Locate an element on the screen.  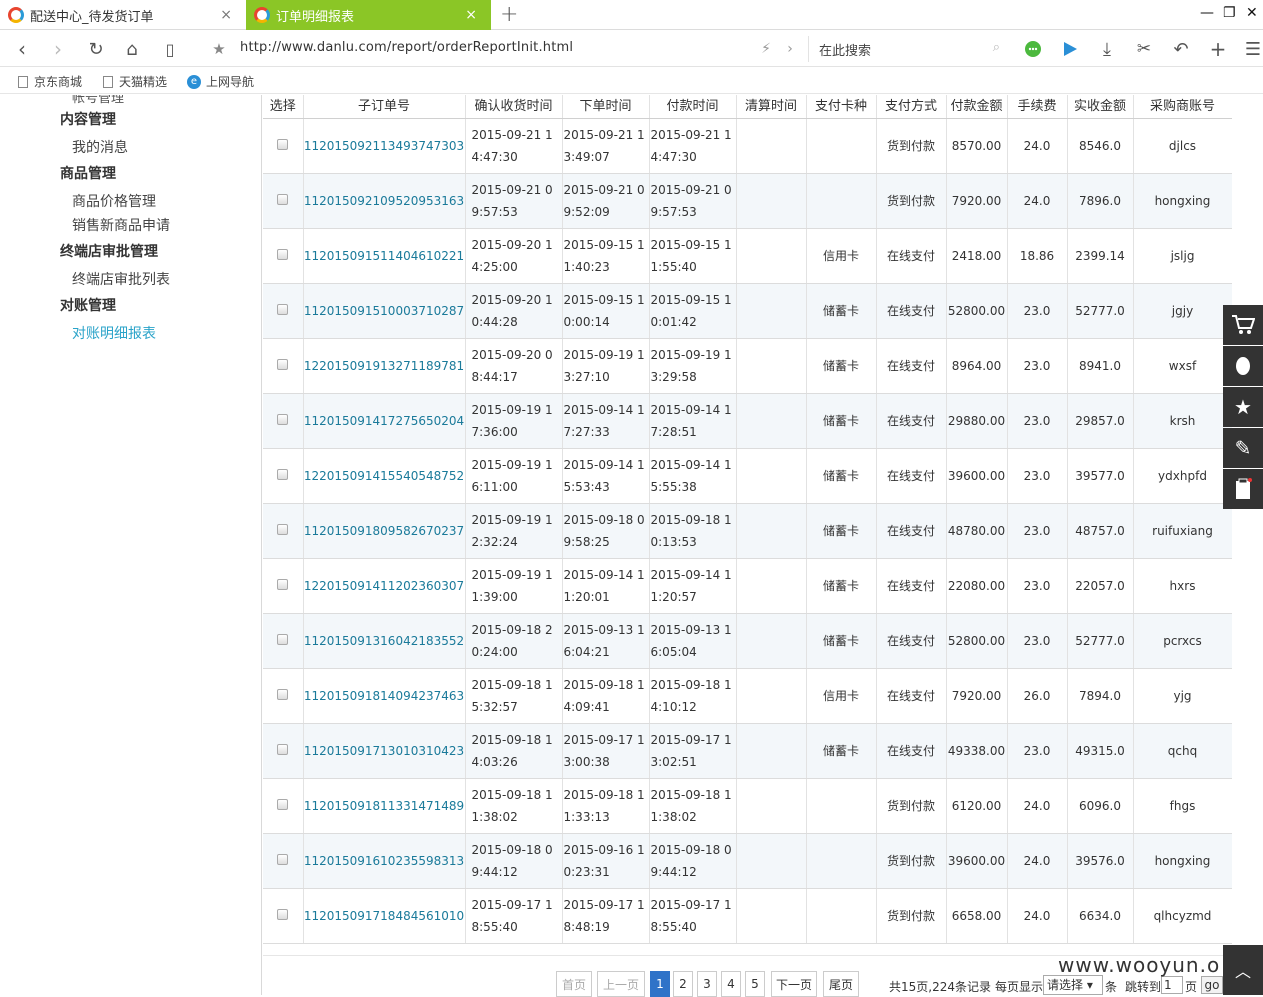
sidebar-group-content: 内容管理 is located at coordinates (88, 119).